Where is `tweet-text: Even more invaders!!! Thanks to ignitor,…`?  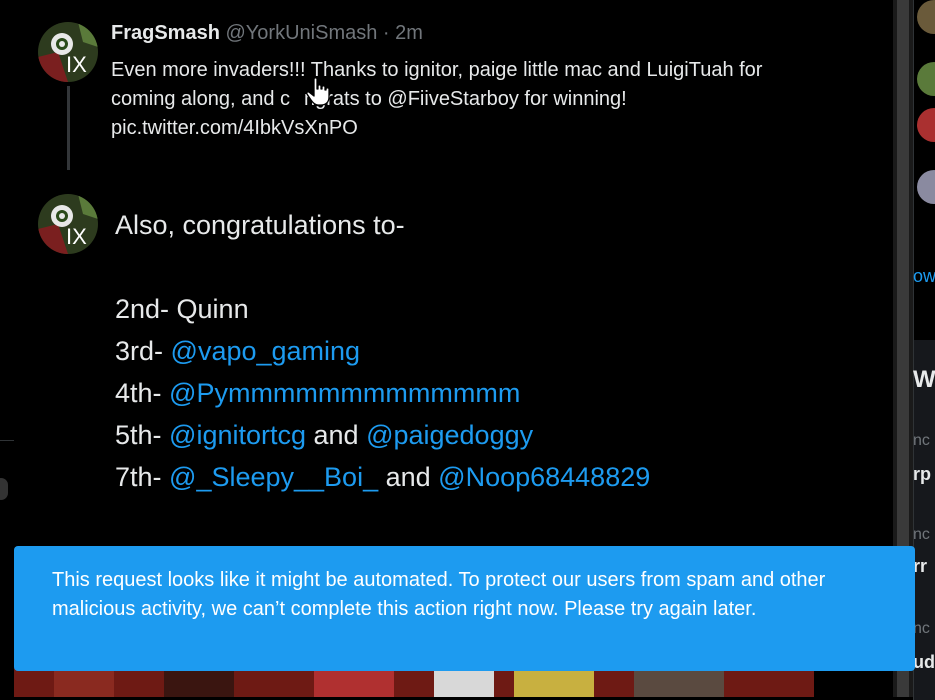 tweet-text: Even more invaders!!! Thanks to ignitor,… is located at coordinates (491, 99).